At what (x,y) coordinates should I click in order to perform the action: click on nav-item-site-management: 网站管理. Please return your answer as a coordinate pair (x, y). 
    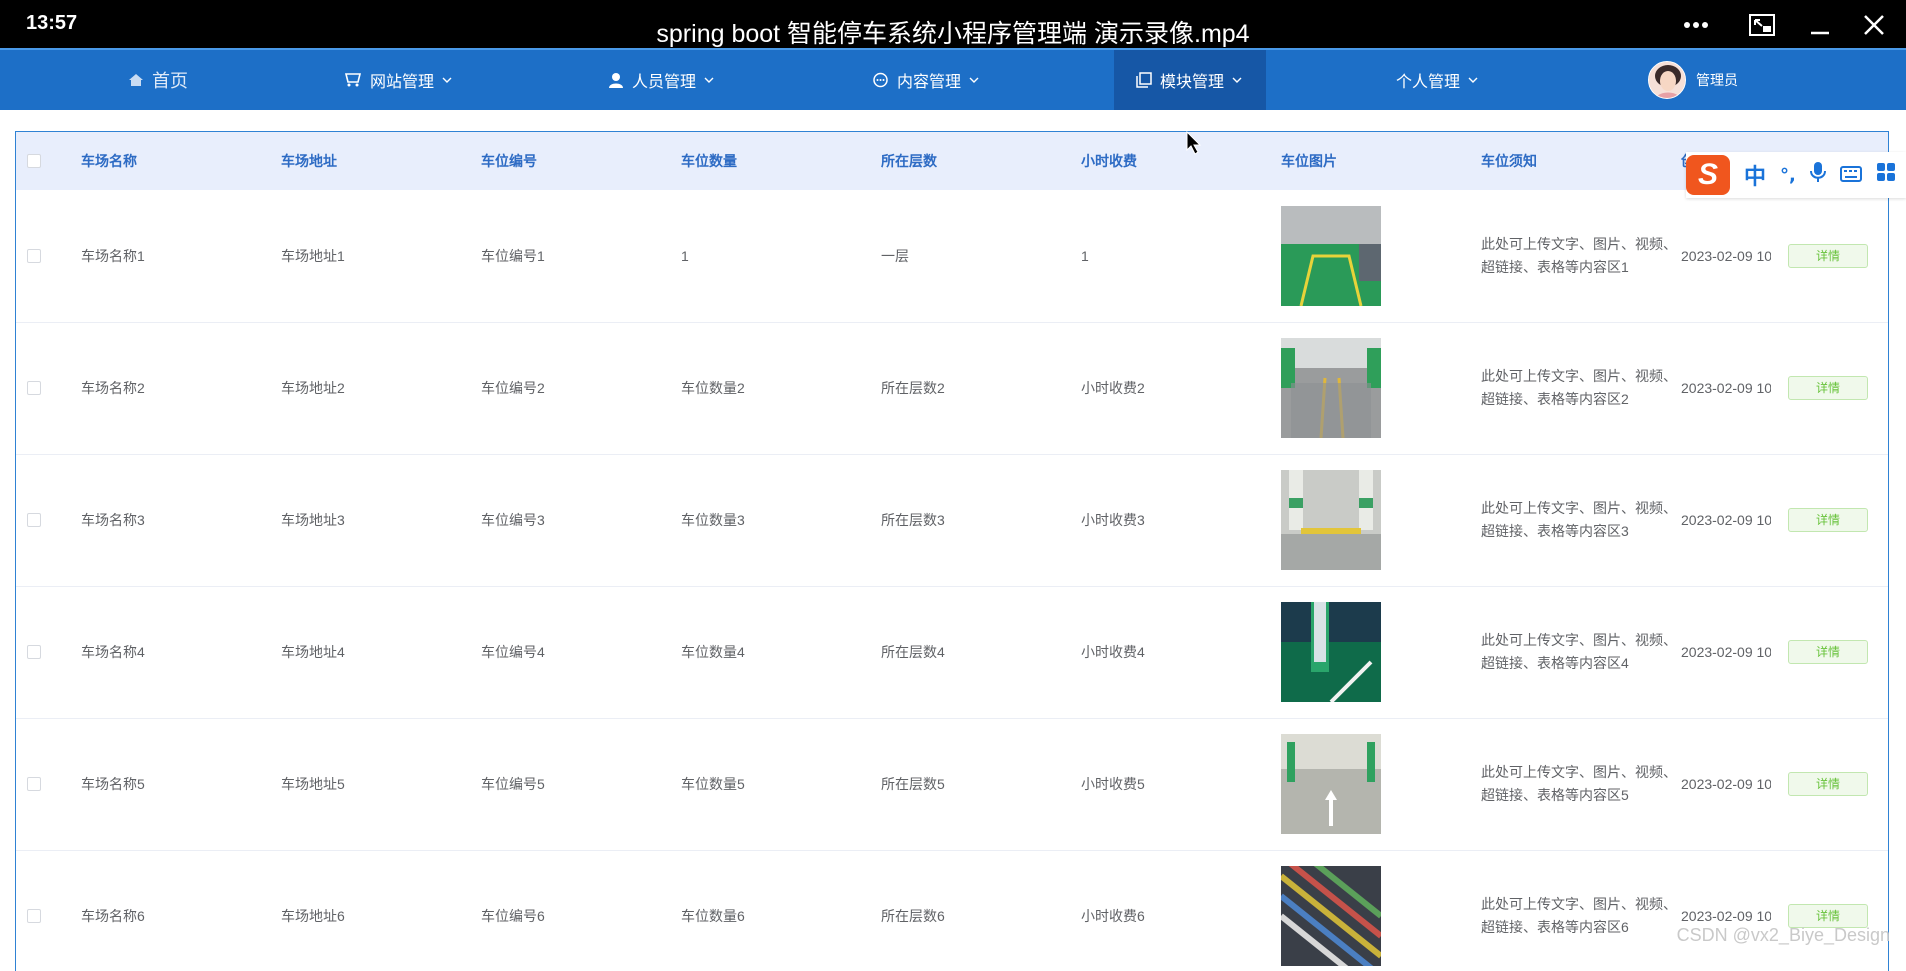
    Looking at the image, I should click on (398, 80).